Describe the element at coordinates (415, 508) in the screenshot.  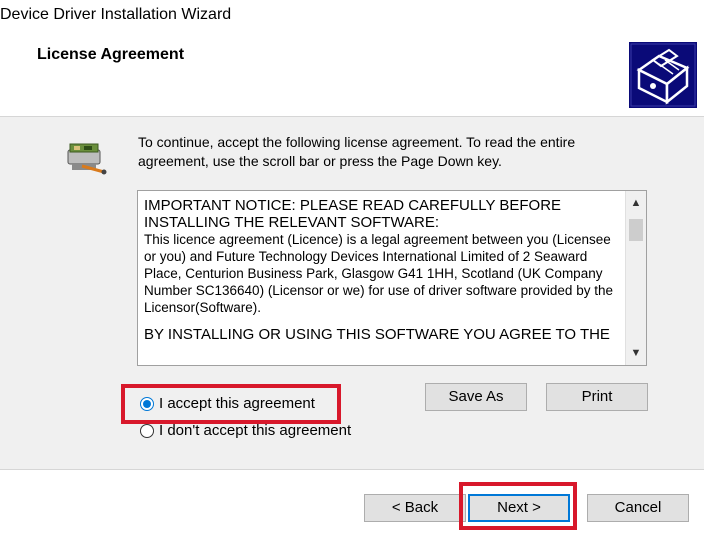
I see `back-button: < Back` at that location.